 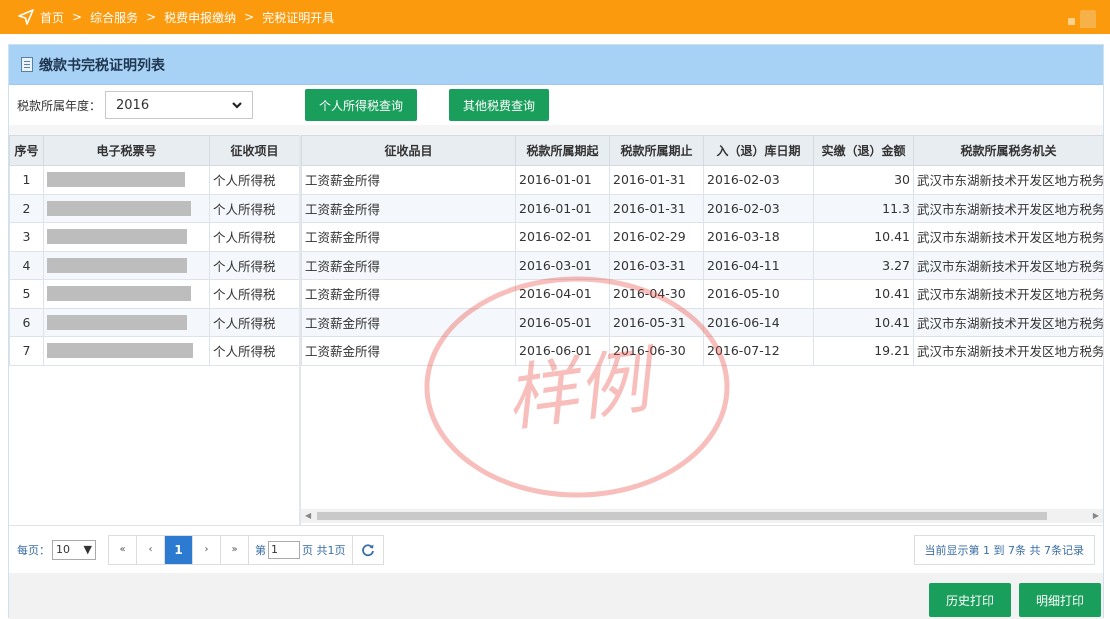 I want to click on breadcrumb-services: 综合服务, so click(x=114, y=17).